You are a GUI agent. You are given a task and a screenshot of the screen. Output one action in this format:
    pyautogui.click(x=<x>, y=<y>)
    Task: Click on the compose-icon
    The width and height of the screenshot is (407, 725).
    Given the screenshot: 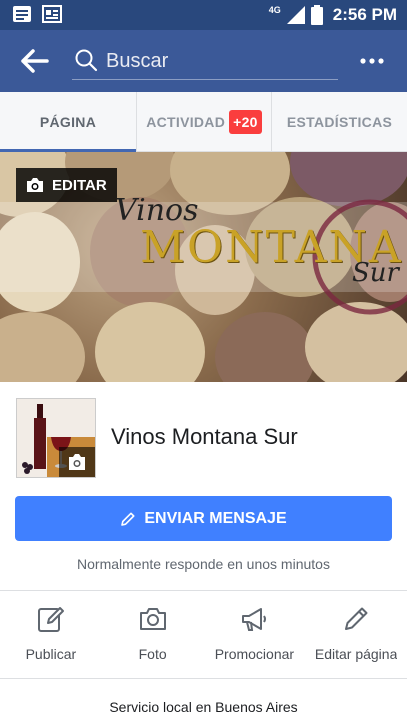 What is the action you would take?
    pyautogui.click(x=50, y=619)
    